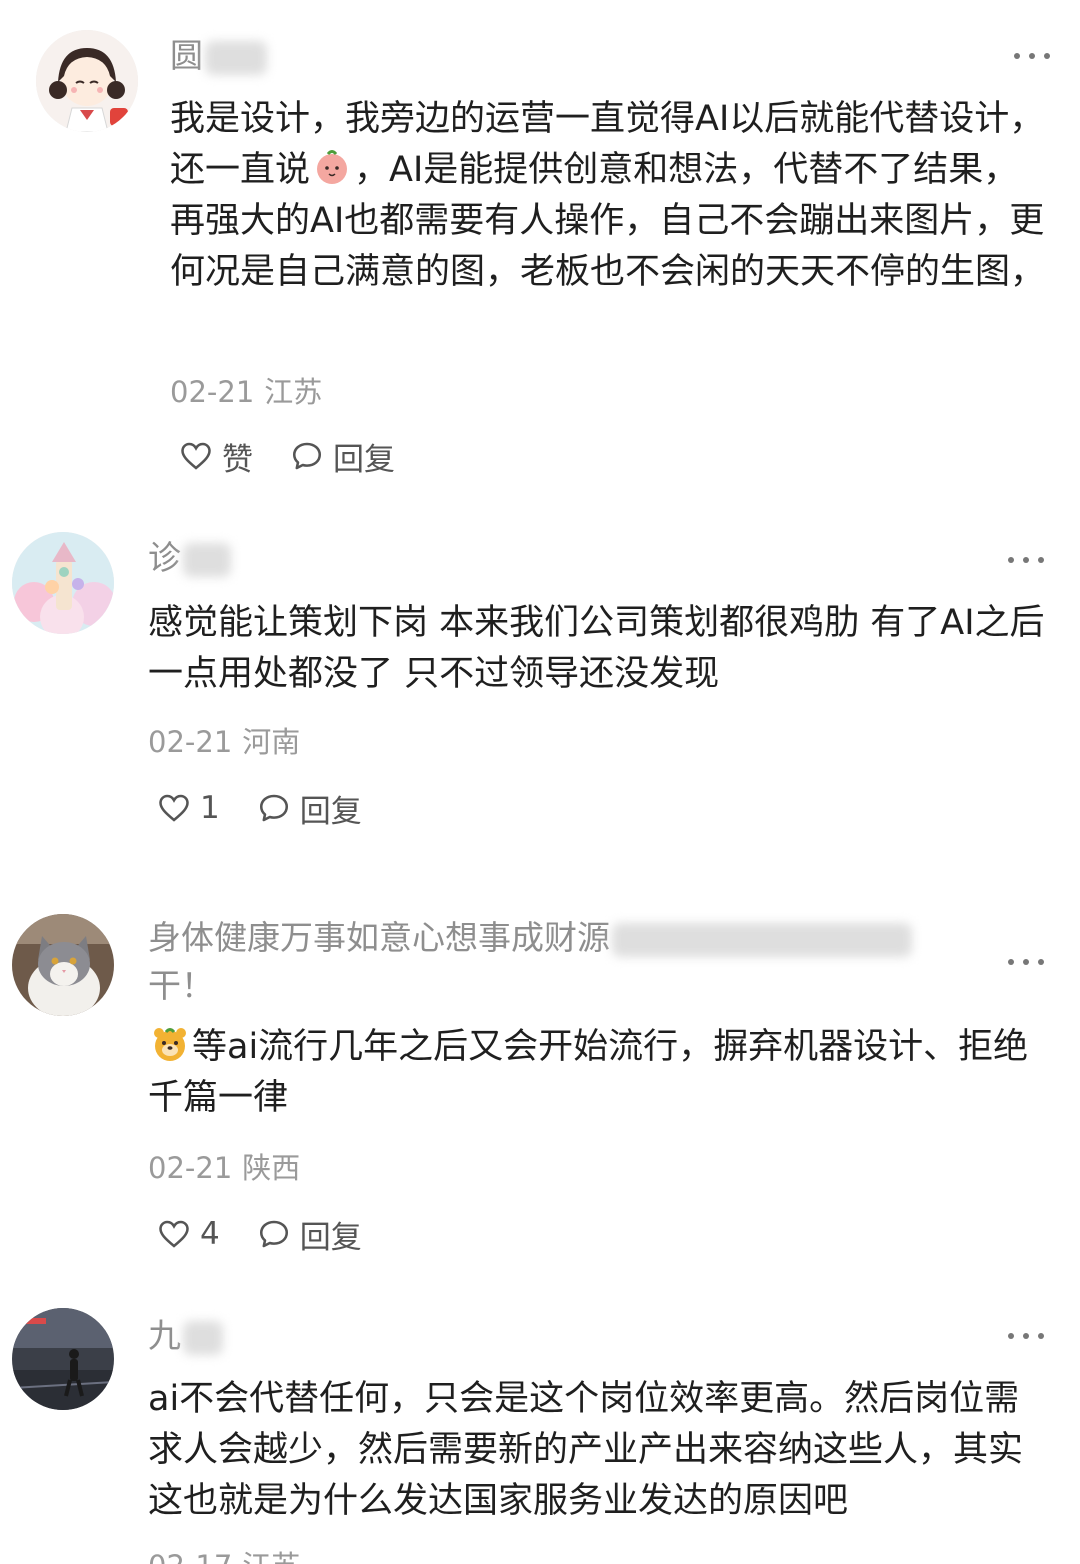 This screenshot has width=1080, height=1564. What do you see at coordinates (164, 1335) in the screenshot?
I see `username-text: 九` at bounding box center [164, 1335].